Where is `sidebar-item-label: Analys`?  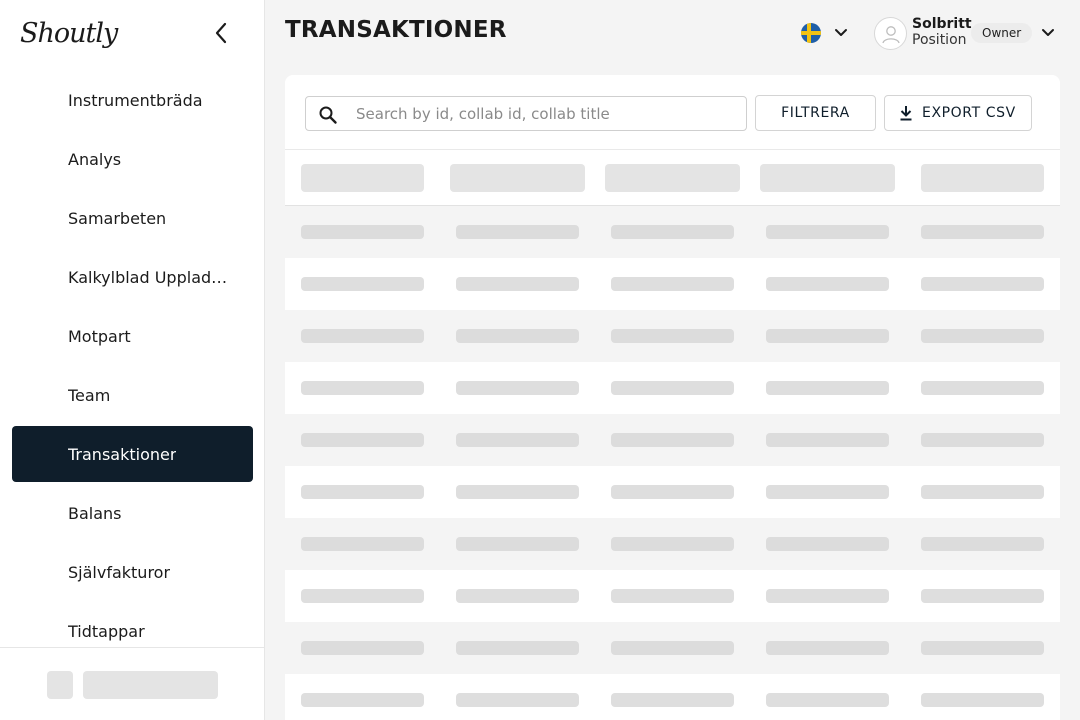
sidebar-item-label: Analys is located at coordinates (95, 159).